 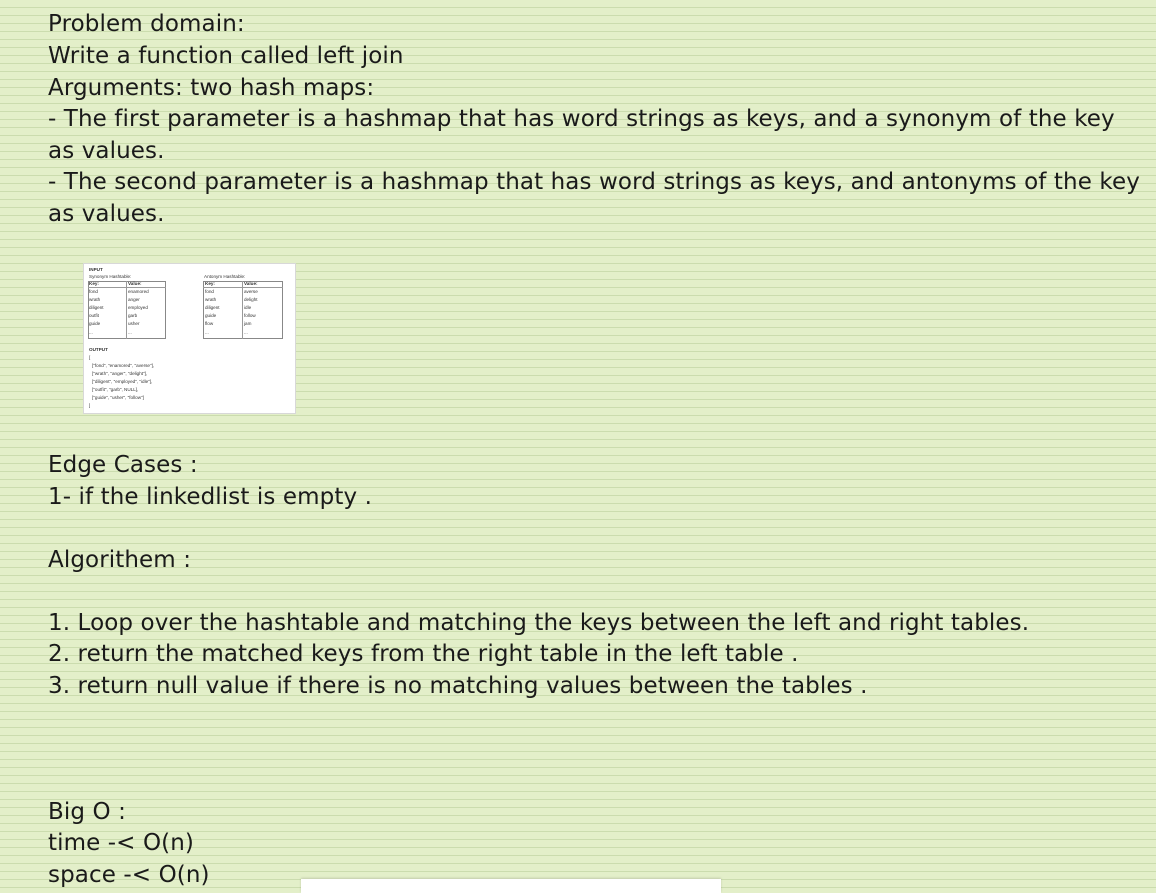 What do you see at coordinates (110, 276) in the screenshot?
I see `thumb-synonym-title: Synonym Hashtable:` at bounding box center [110, 276].